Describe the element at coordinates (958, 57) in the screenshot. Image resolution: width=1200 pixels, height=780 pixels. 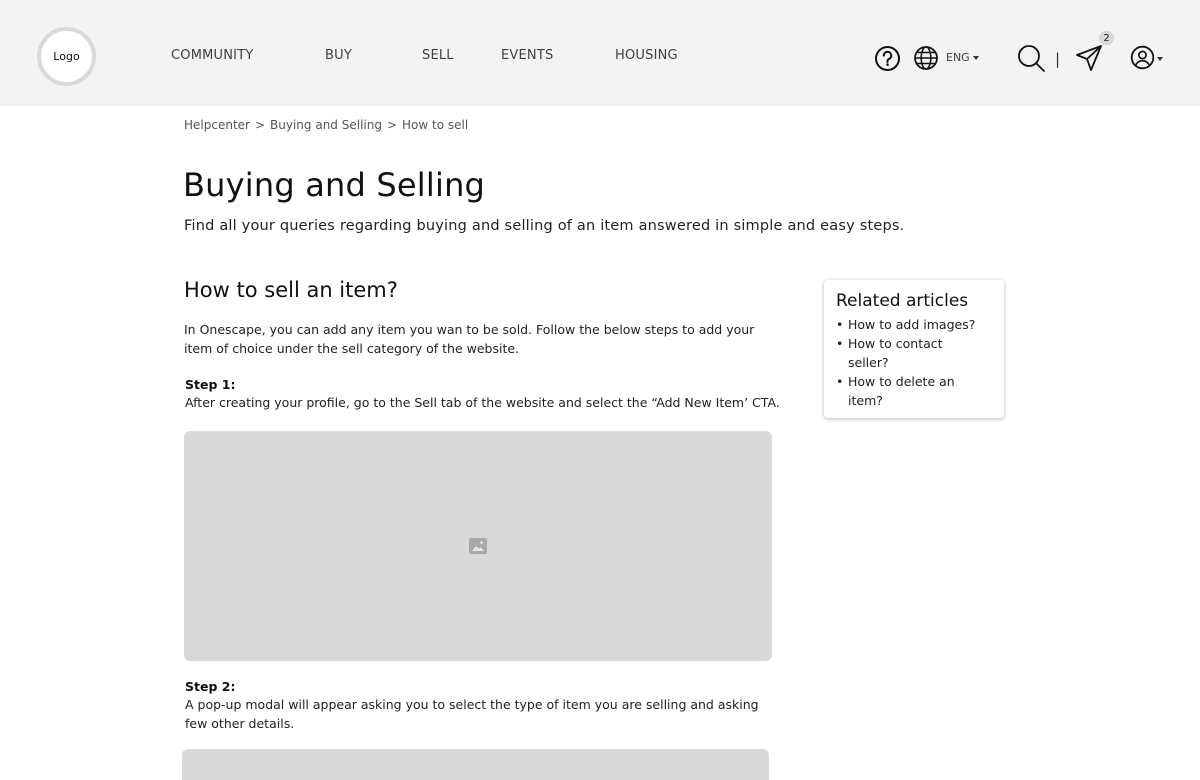
I see `language-label: ENG` at that location.